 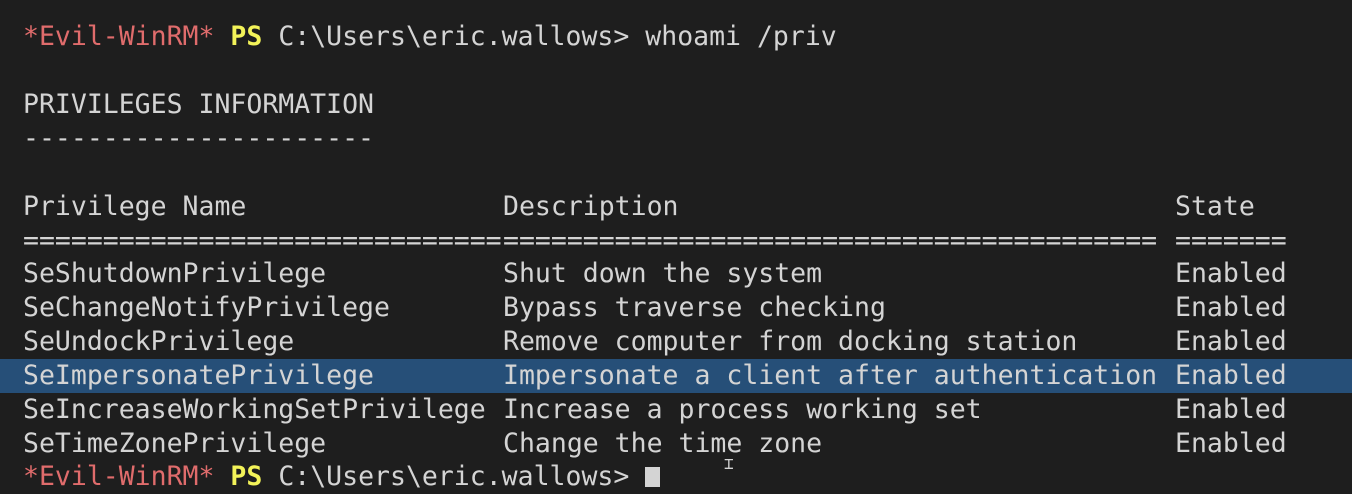 What do you see at coordinates (175, 443) in the screenshot?
I see `privilege-name: SeTimeZonePrivilege` at bounding box center [175, 443].